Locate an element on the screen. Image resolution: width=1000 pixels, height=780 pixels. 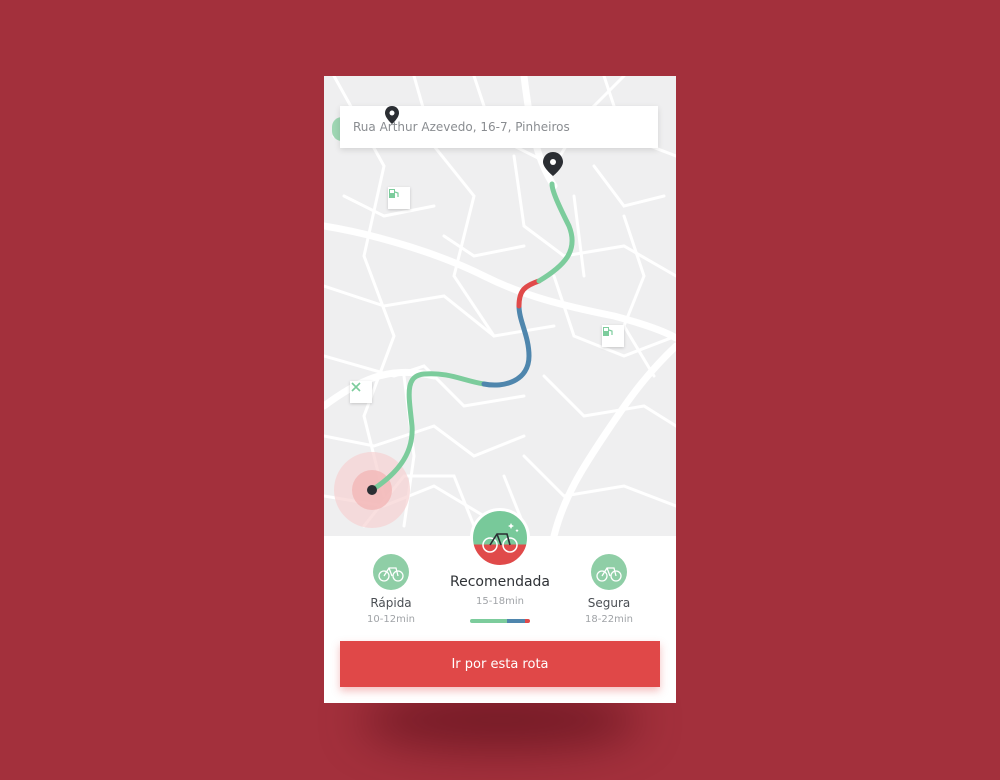
bicycle-sparkle-icon is located at coordinates (500, 538).